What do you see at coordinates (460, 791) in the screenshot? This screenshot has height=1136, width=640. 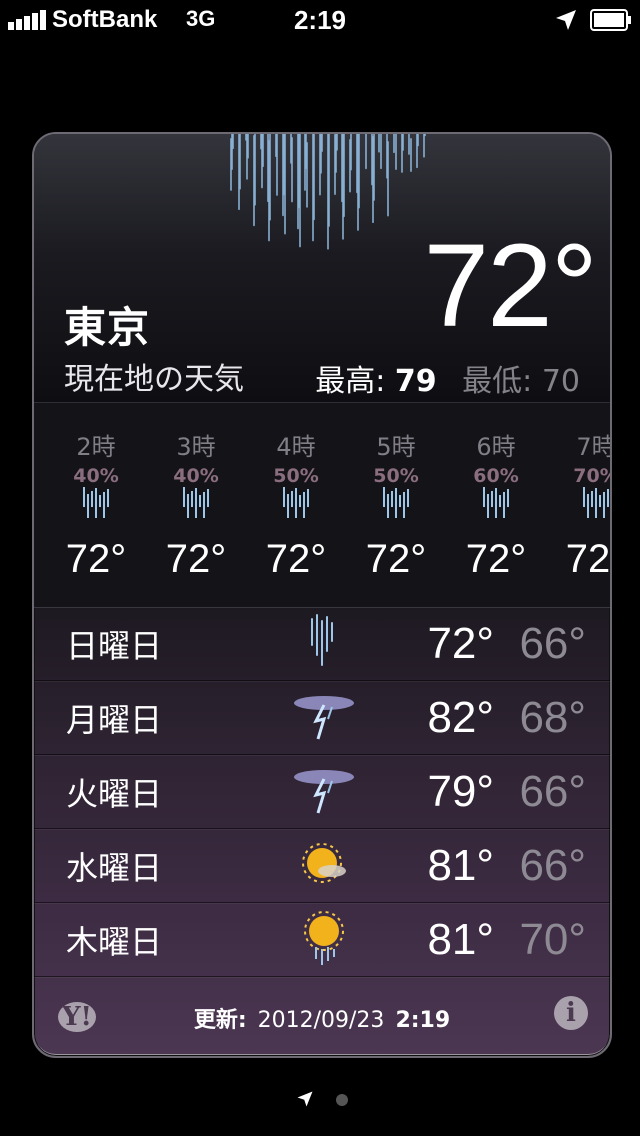 I see `day-high: 79°` at bounding box center [460, 791].